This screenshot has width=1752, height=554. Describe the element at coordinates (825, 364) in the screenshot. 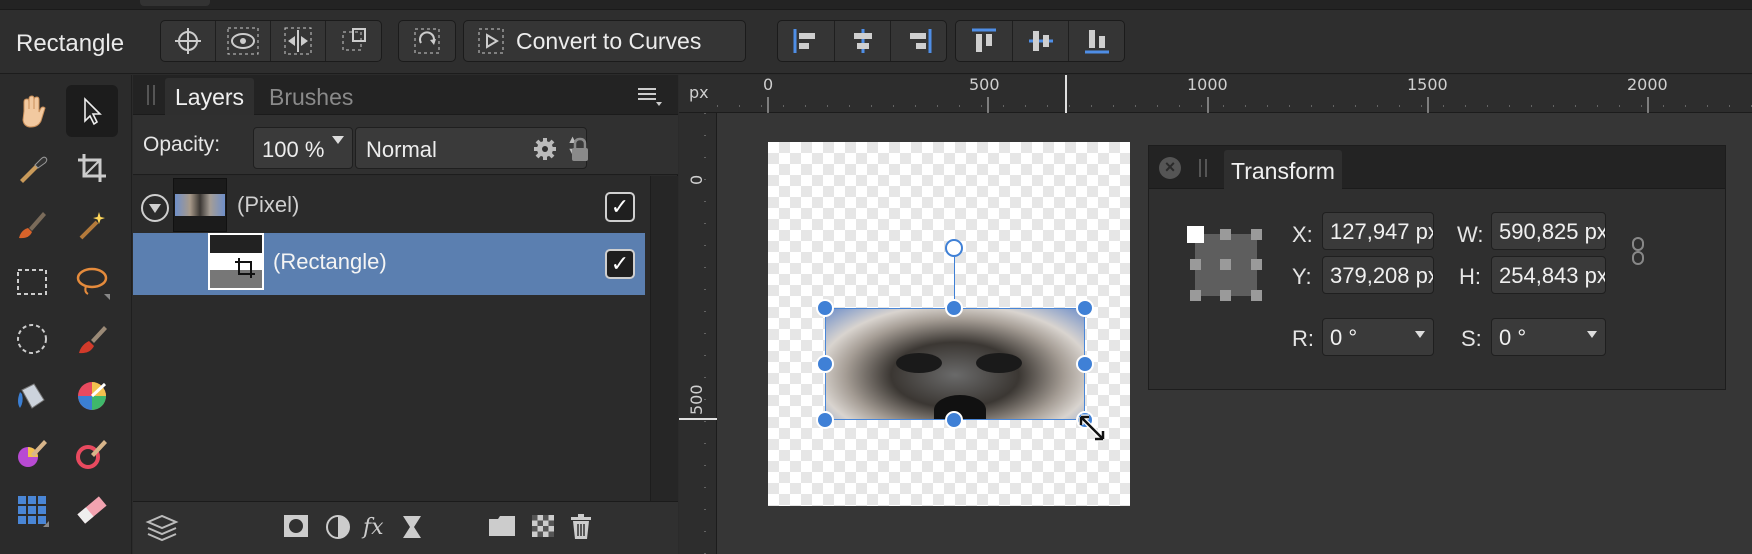

I see `resize-handle-left` at that location.